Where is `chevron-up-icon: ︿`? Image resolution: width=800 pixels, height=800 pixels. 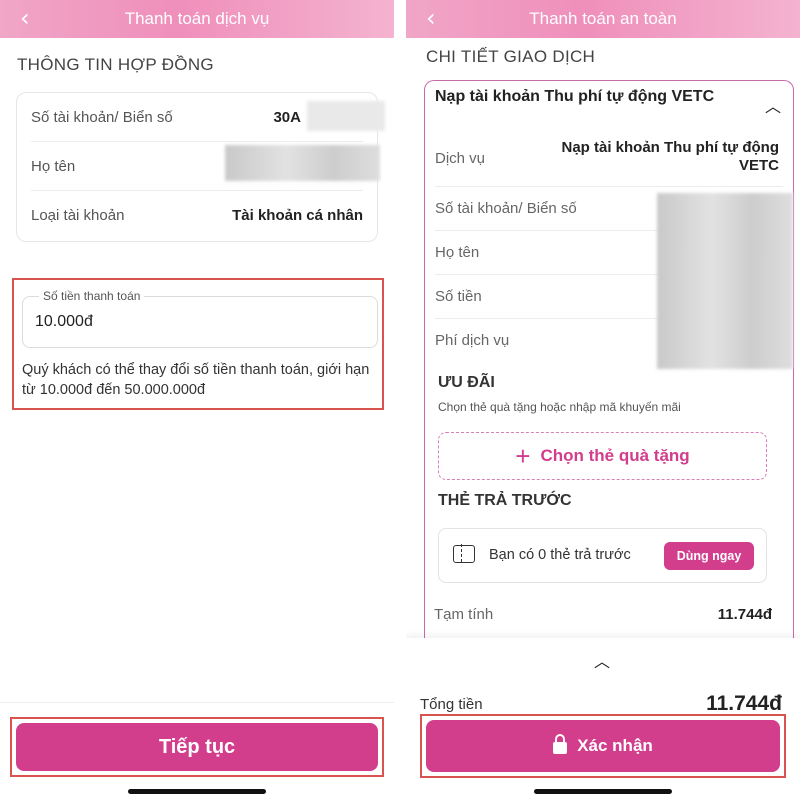
chevron-up-icon: ︿ is located at coordinates (773, 105).